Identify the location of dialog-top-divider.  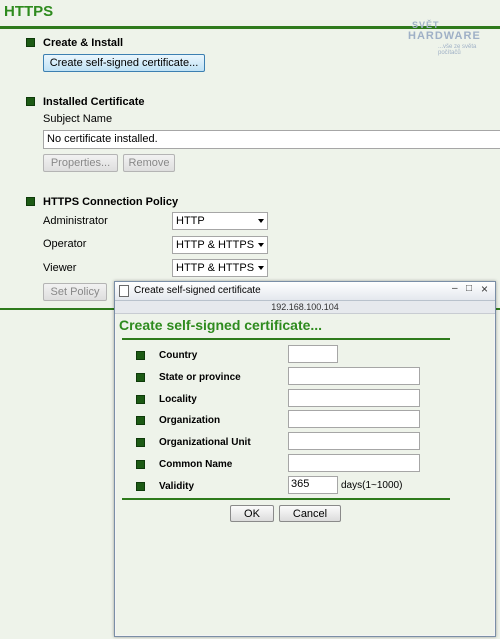
(286, 339).